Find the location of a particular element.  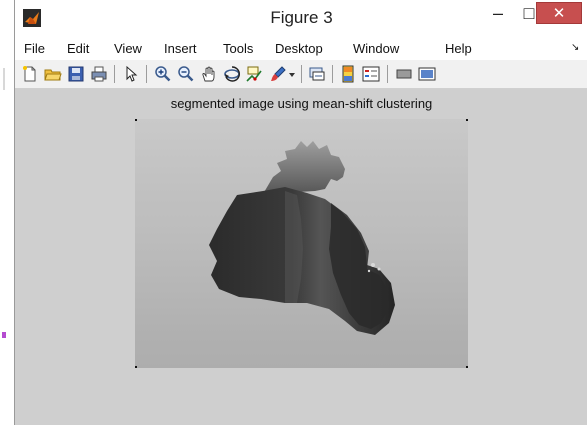

link-icon is located at coordinates (317, 74).